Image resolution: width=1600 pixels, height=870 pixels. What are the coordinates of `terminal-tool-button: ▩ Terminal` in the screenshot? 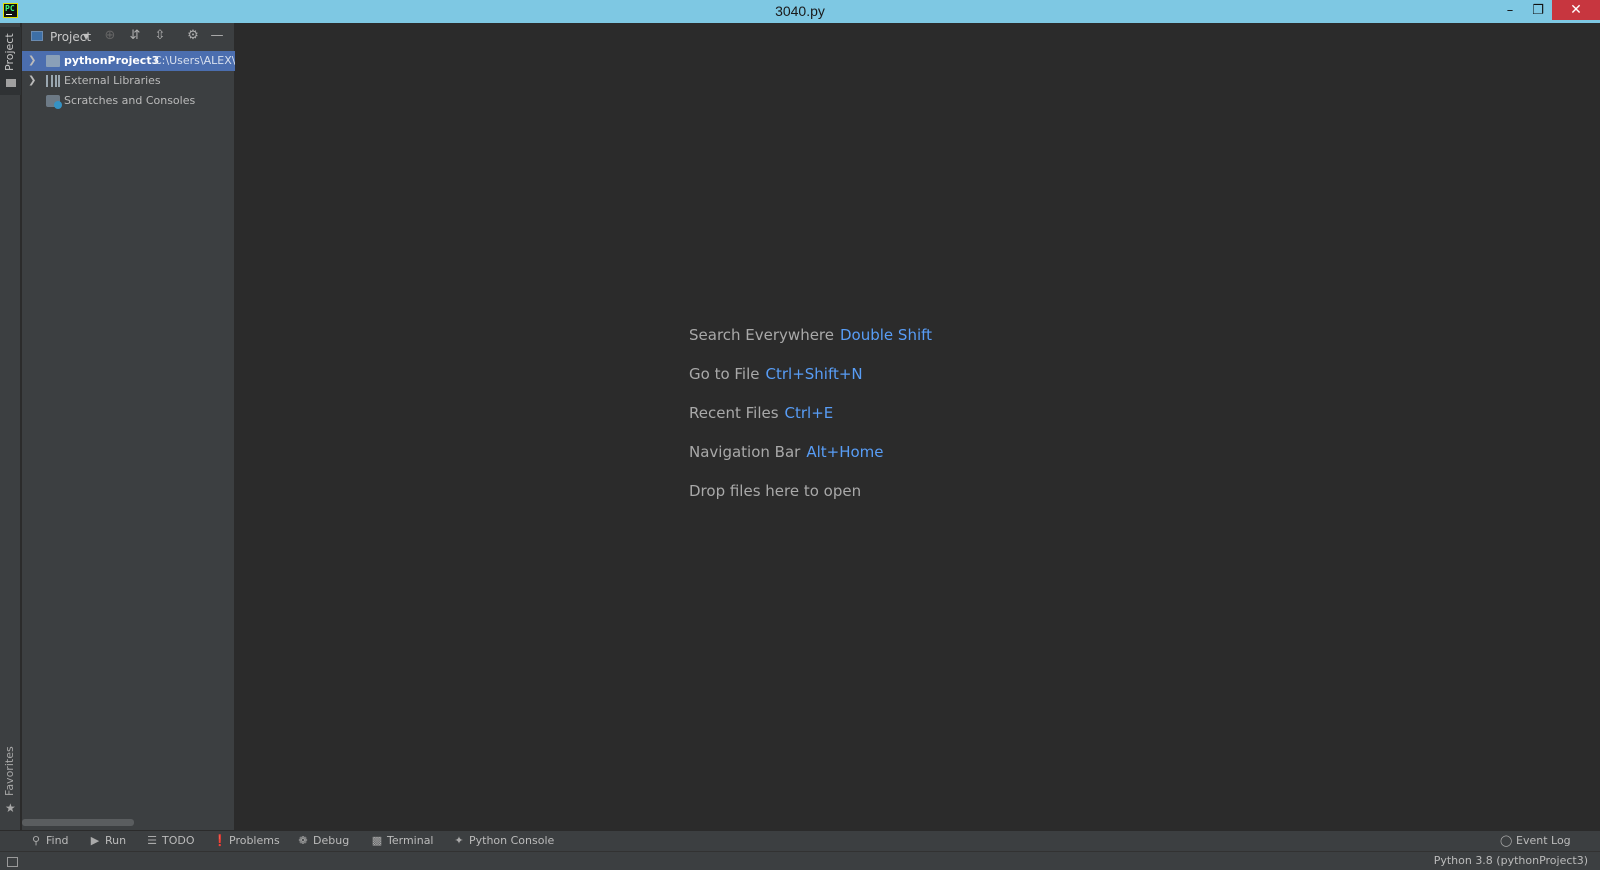 It's located at (402, 840).